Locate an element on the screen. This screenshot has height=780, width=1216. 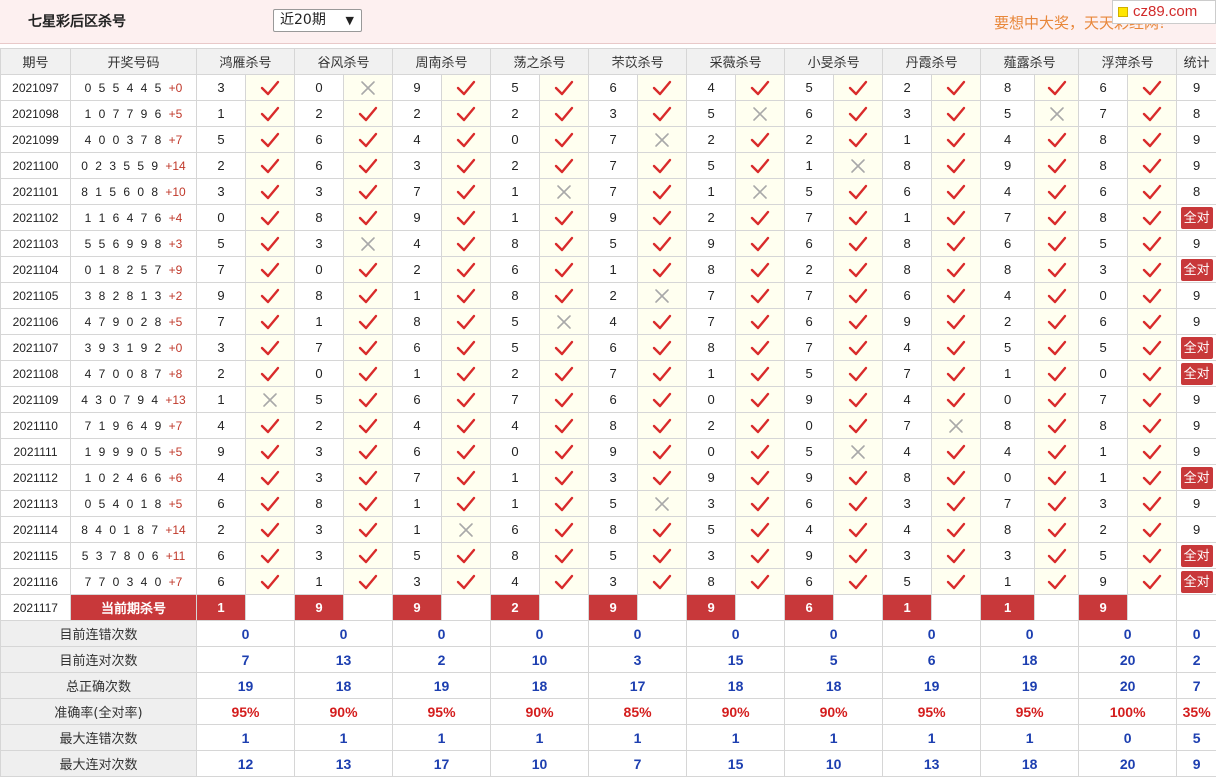
stat-cell: 全对 is located at coordinates (1196, 269).